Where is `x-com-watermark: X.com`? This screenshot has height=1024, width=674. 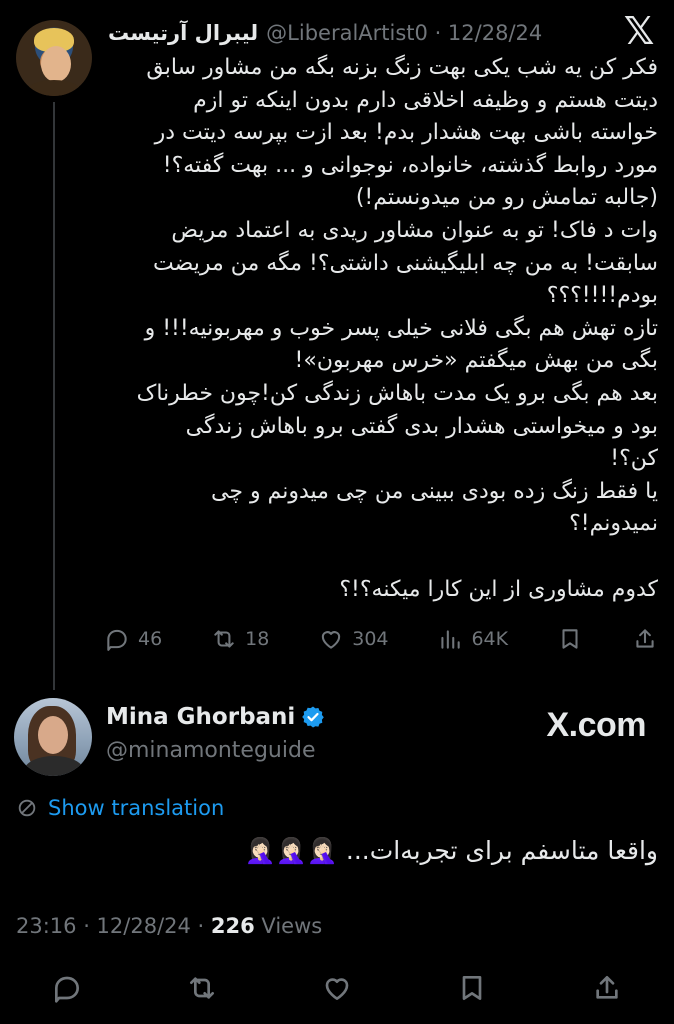
x-com-watermark: X.com is located at coordinates (596, 725).